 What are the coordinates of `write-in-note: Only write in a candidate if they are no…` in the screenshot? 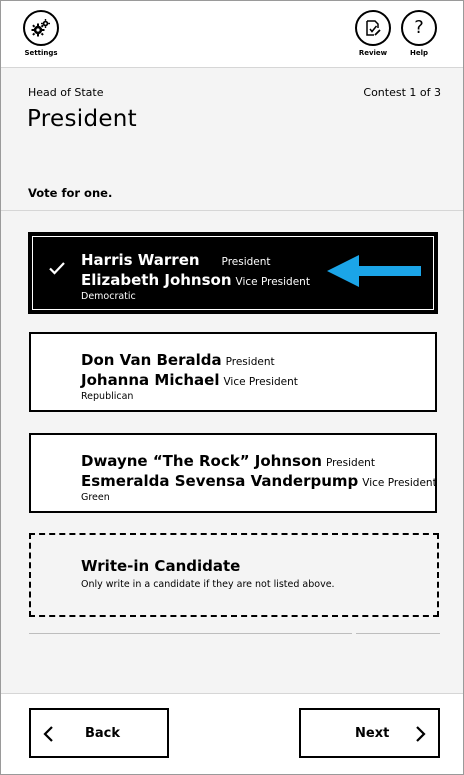 It's located at (208, 584).